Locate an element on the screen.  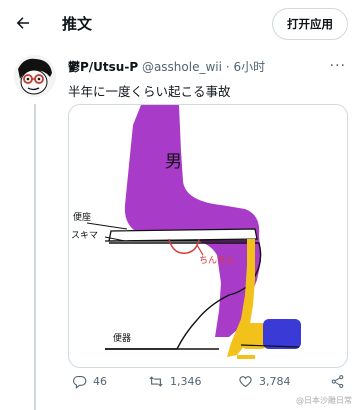
watermark: @日本沙雕日常 is located at coordinates (324, 400).